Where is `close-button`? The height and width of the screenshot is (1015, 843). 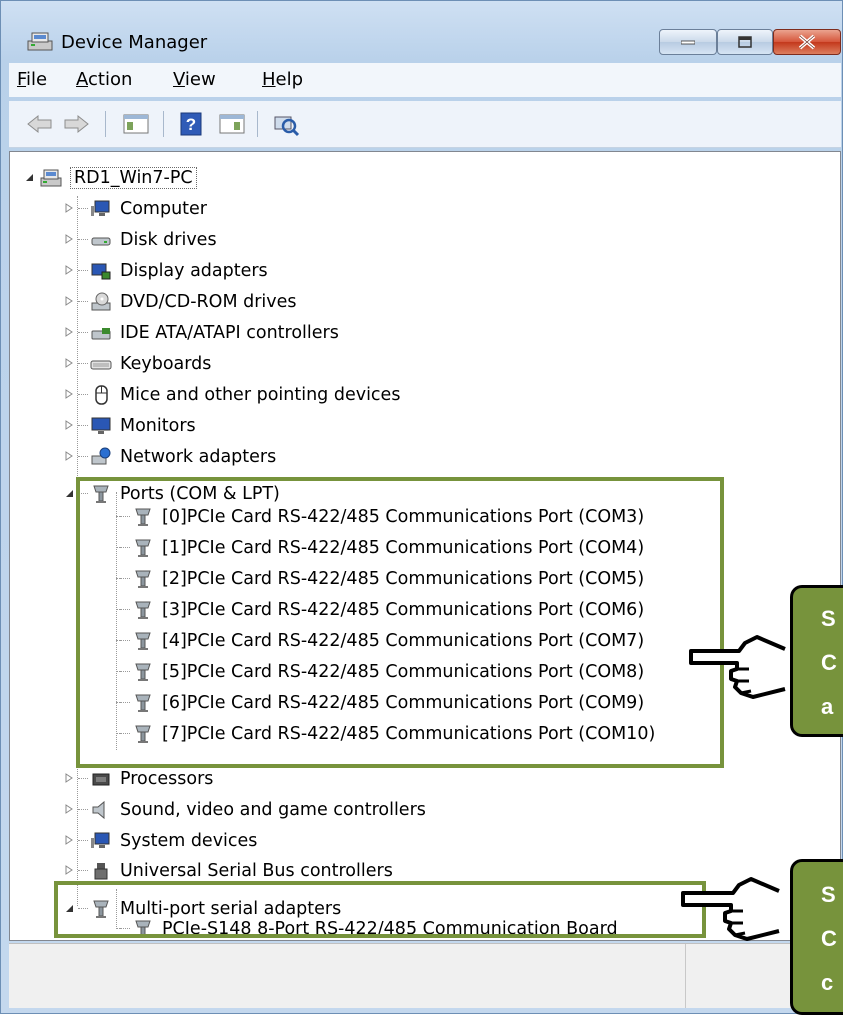 close-button is located at coordinates (807, 42).